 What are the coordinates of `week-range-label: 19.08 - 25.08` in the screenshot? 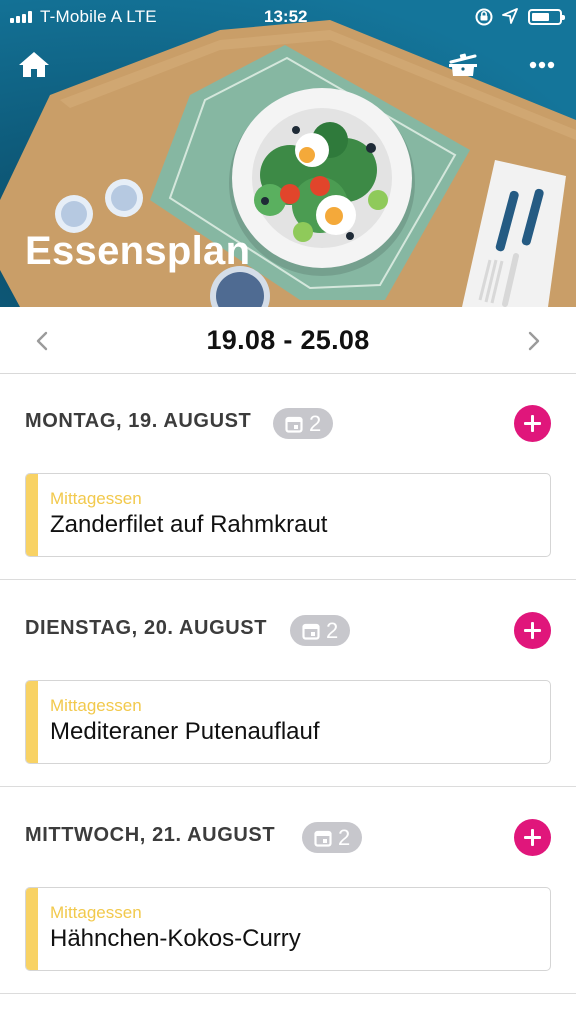 It's located at (288, 340).